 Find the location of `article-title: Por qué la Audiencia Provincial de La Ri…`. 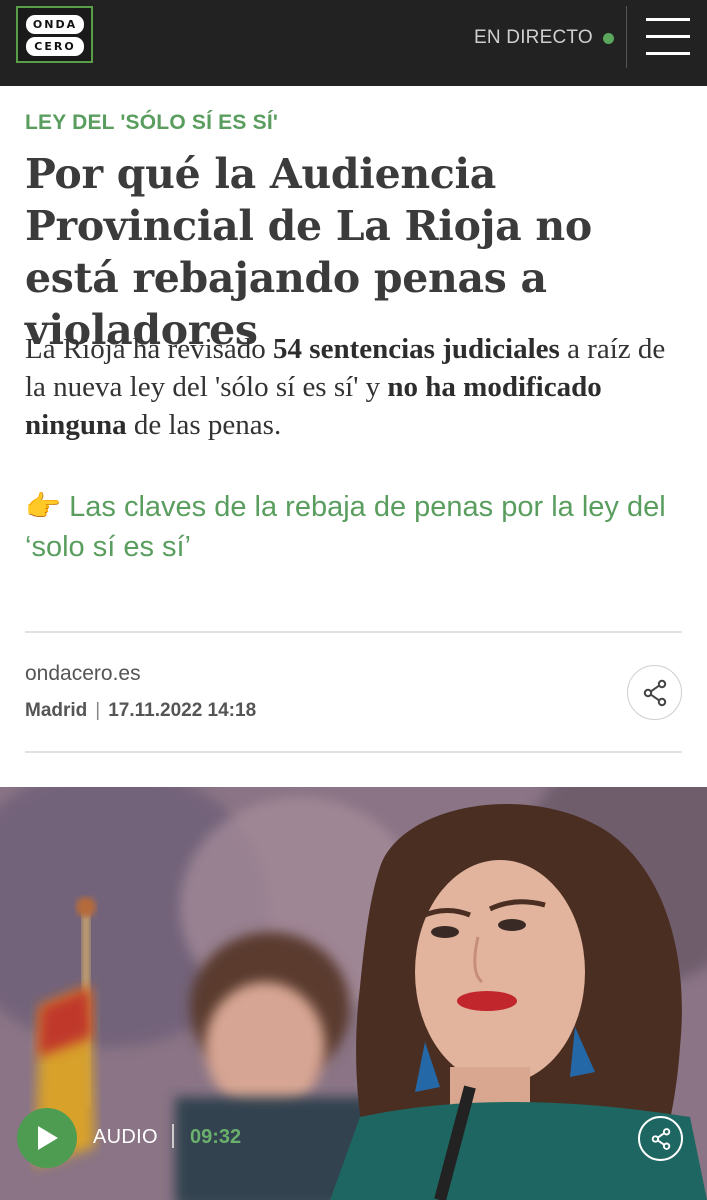

article-title: Por qué la Audiencia Provincial de La Ri… is located at coordinates (308, 252).